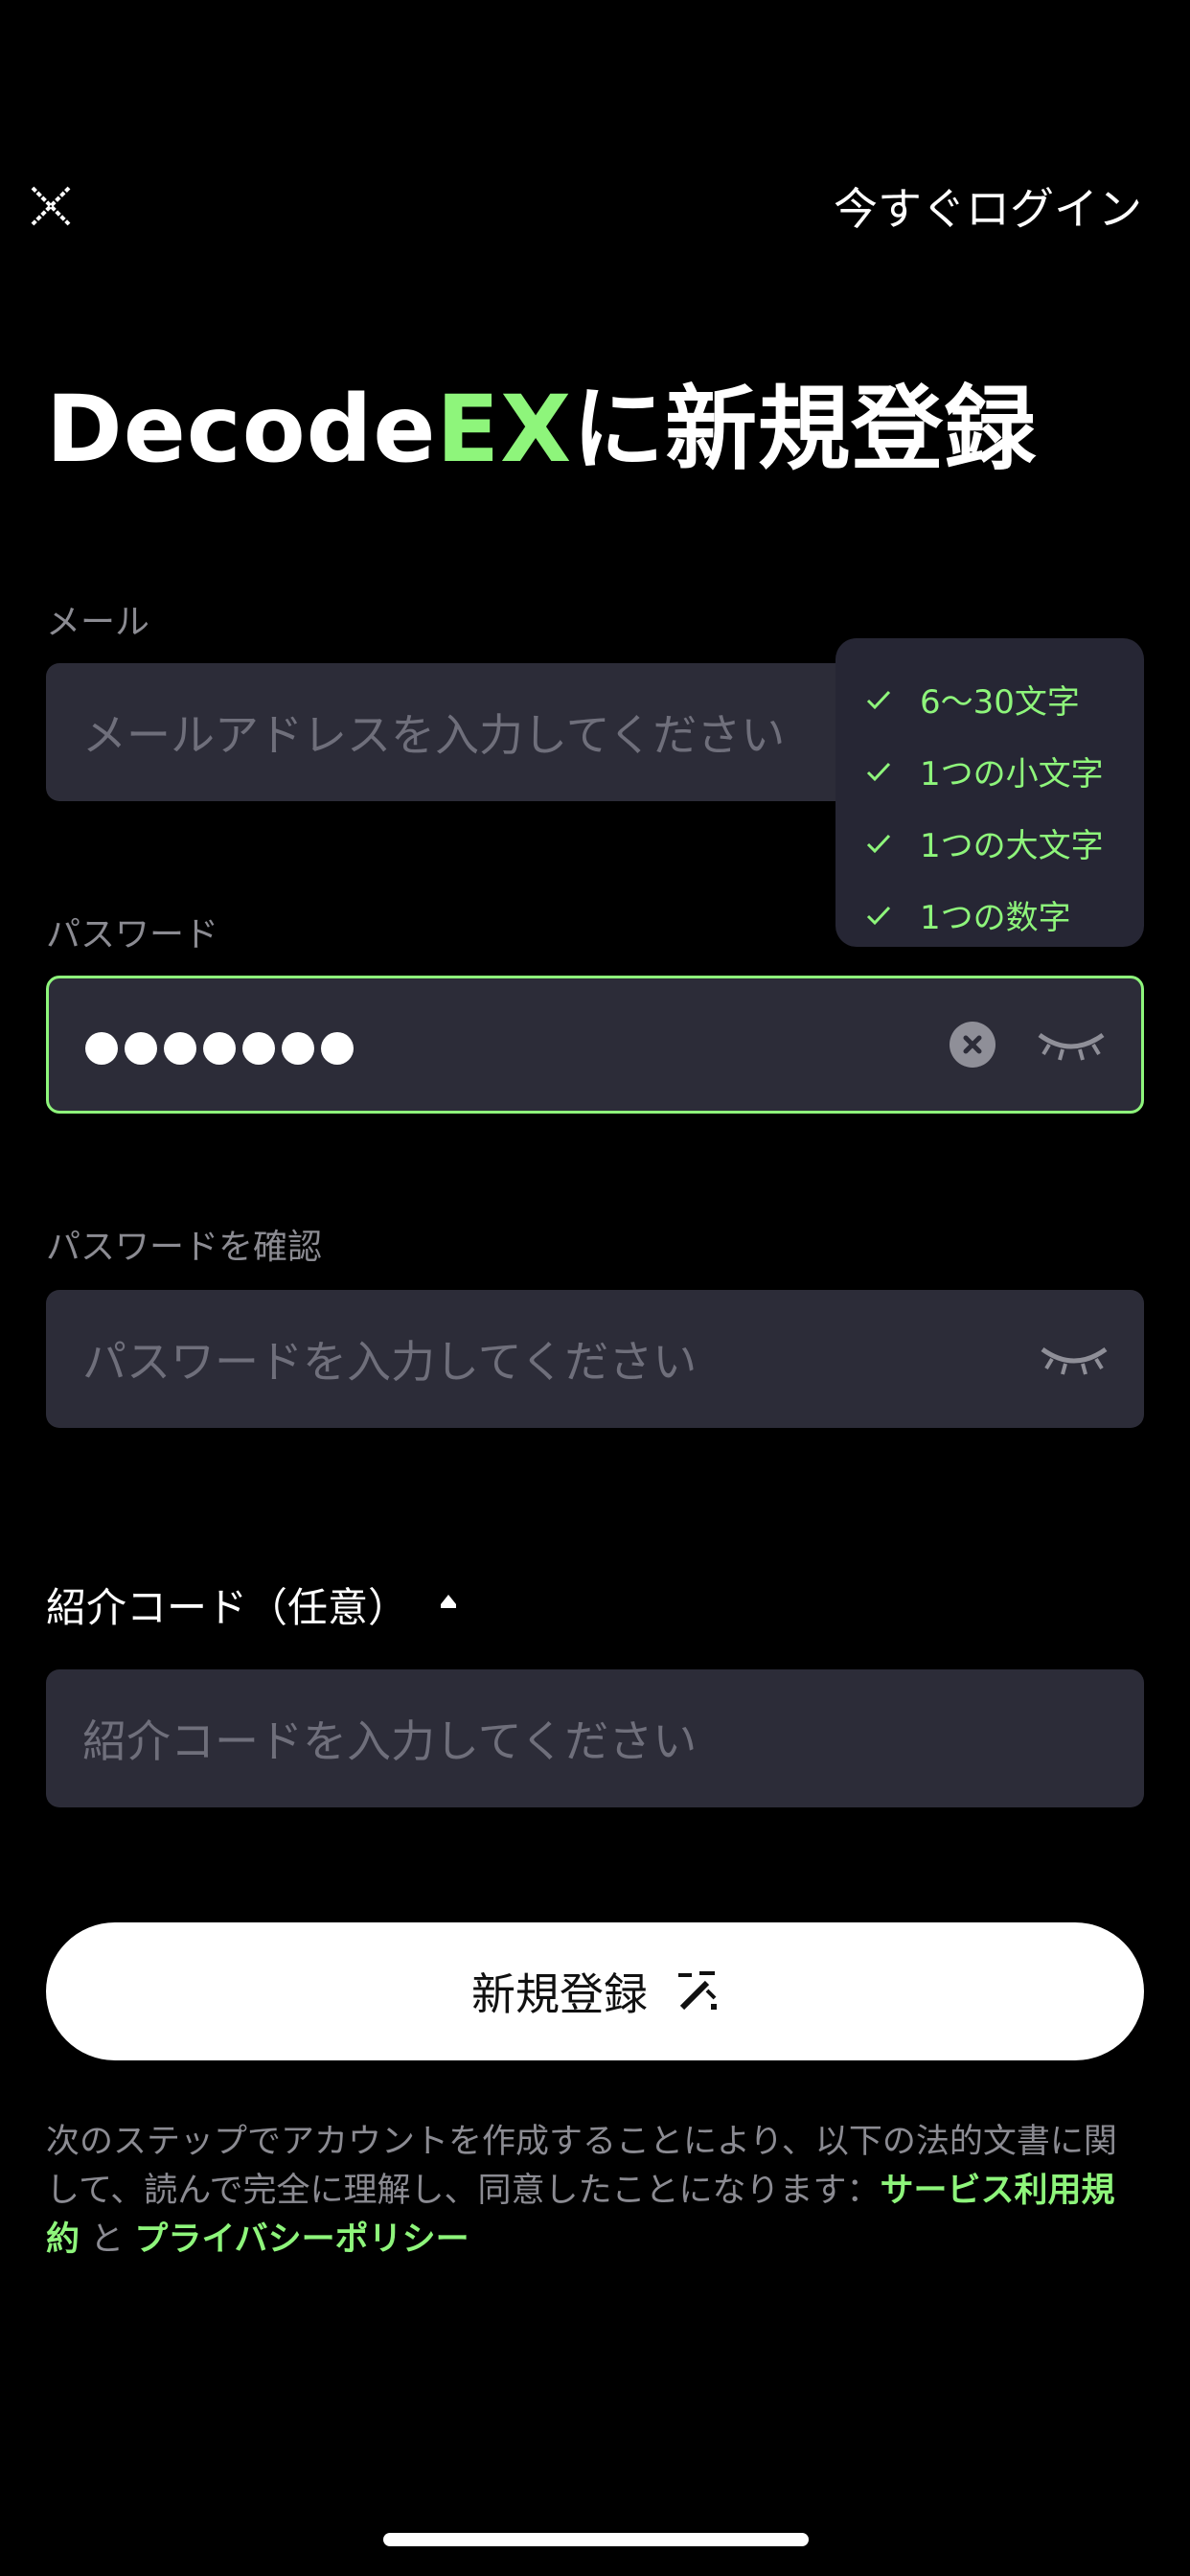 The image size is (1190, 2576). Describe the element at coordinates (1000, 702) in the screenshot. I see `rule-text: 6～30文字` at that location.